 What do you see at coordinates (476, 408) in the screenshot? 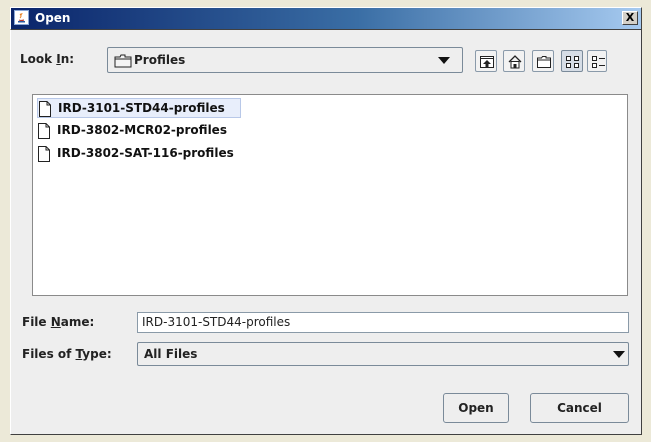
I see `open-button: Open` at bounding box center [476, 408].